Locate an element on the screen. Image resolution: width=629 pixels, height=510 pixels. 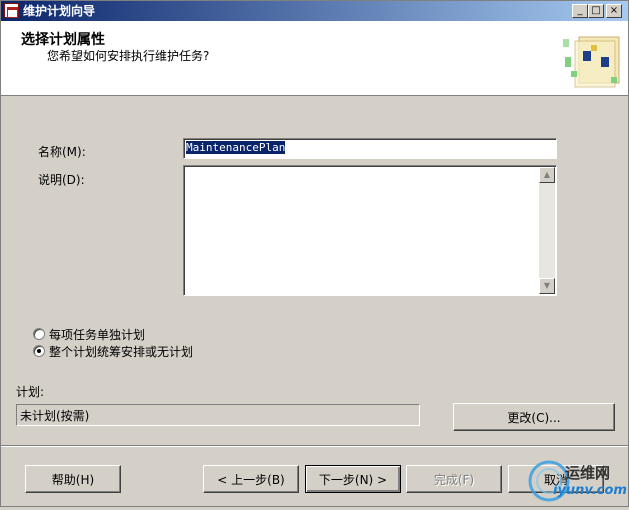
wizard-app-icon is located at coordinates (11, 10).